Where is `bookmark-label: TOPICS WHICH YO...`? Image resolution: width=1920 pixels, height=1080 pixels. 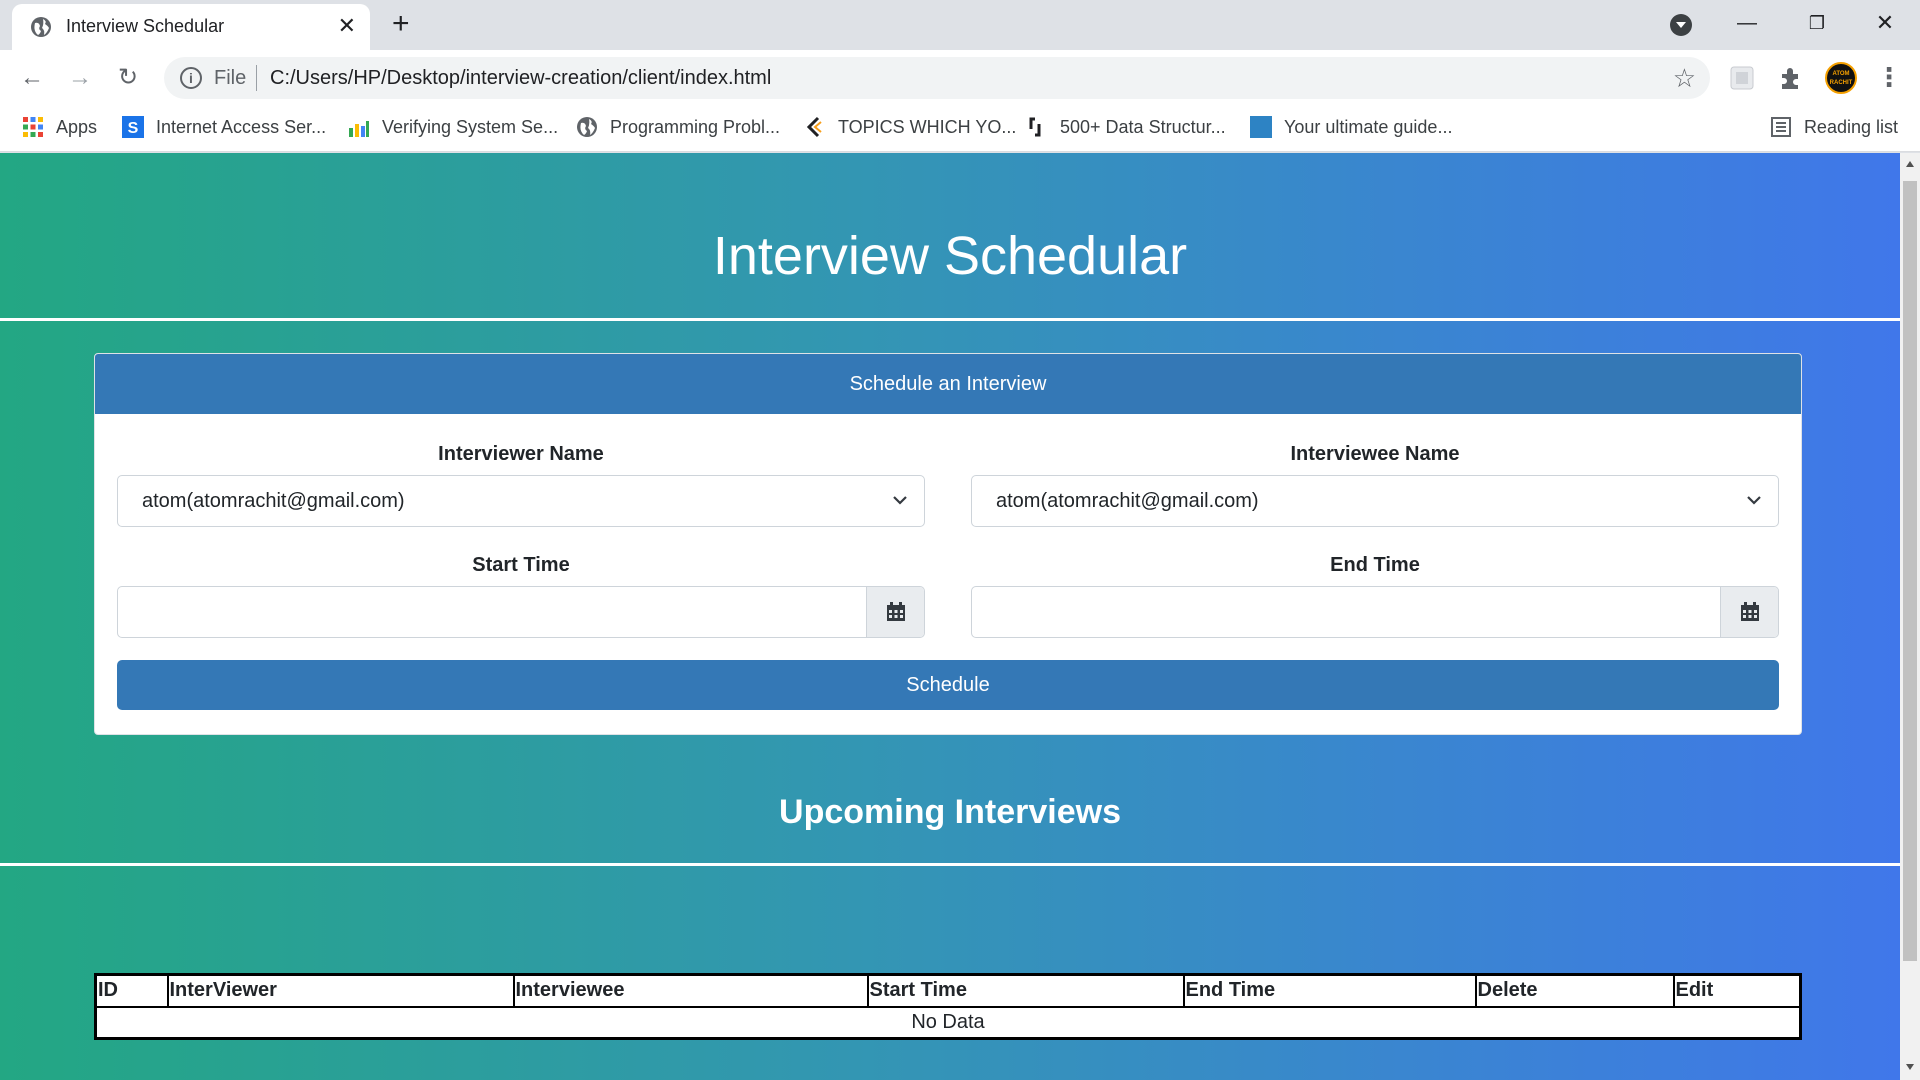 bookmark-label: TOPICS WHICH YO... is located at coordinates (927, 127).